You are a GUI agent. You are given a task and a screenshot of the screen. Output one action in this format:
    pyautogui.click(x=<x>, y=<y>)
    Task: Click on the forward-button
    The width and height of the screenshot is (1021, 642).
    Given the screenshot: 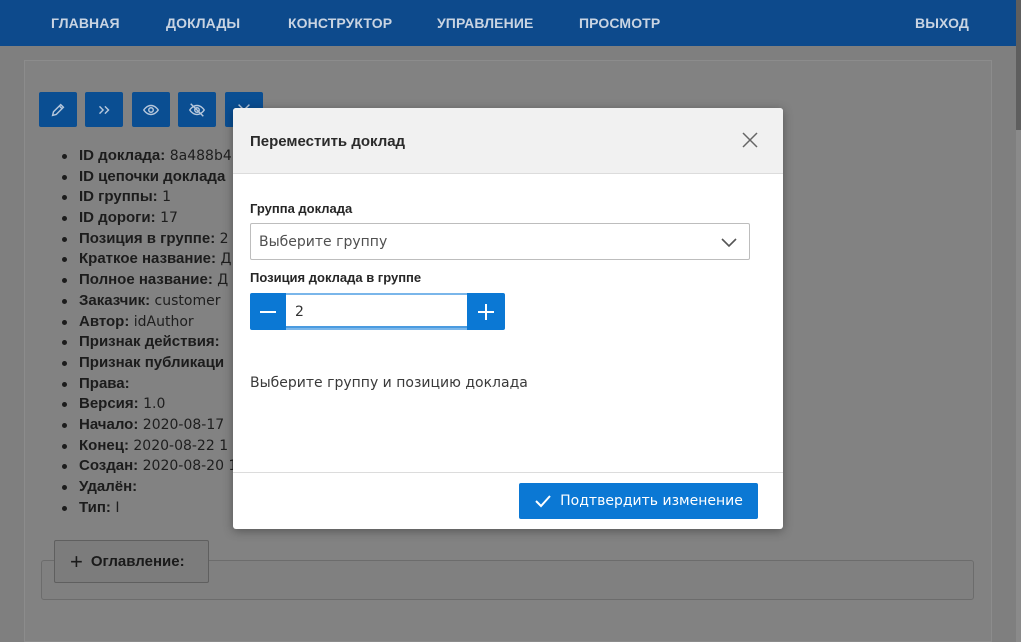 What is the action you would take?
    pyautogui.click(x=104, y=109)
    